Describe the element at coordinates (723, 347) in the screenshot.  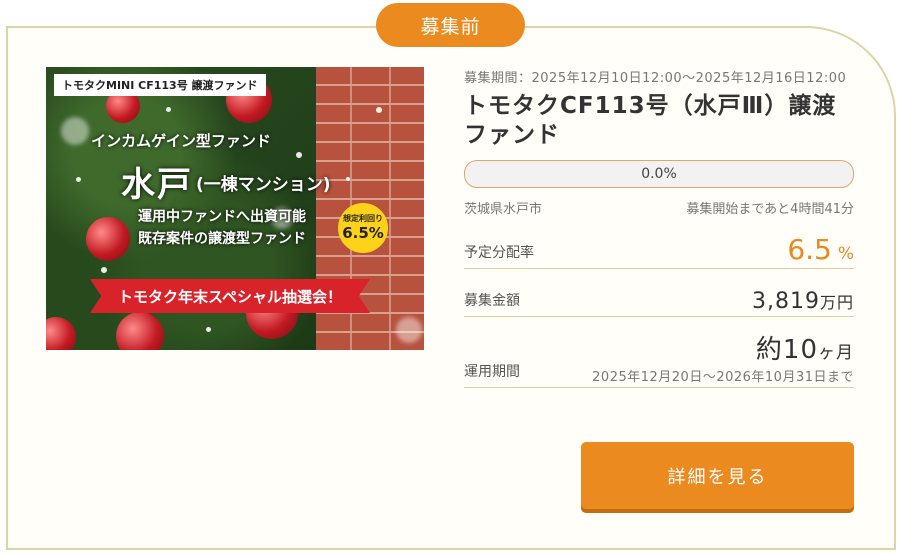
I see `term-value: 約10ヶ月` at that location.